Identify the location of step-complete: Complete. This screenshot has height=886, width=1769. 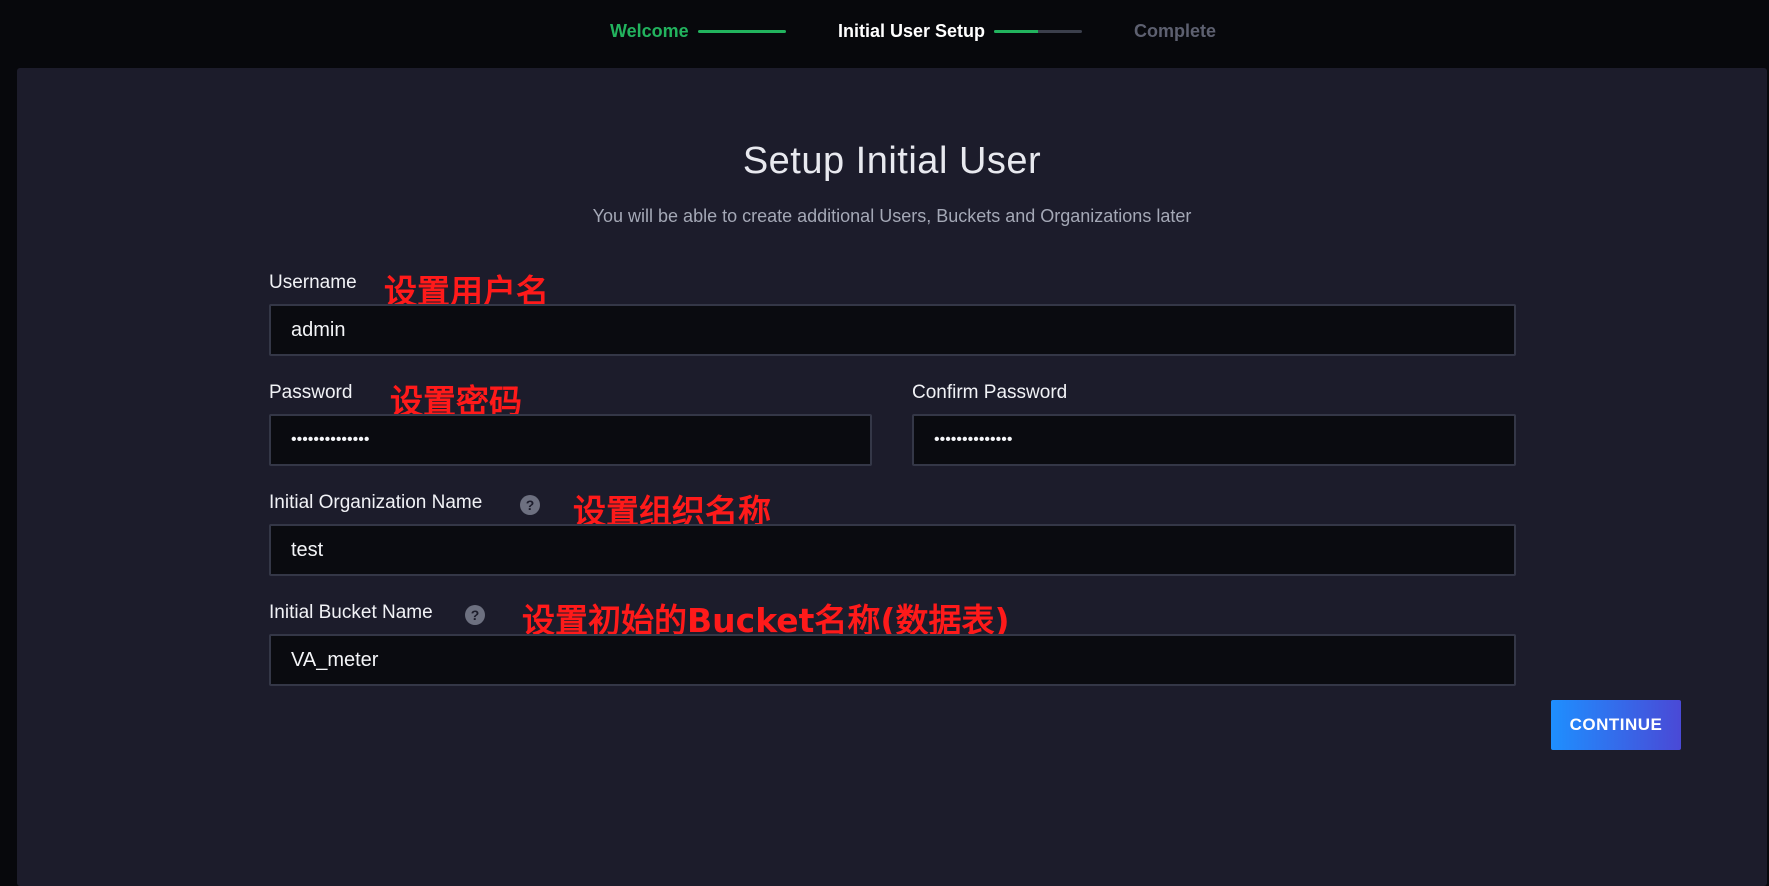
(1175, 31).